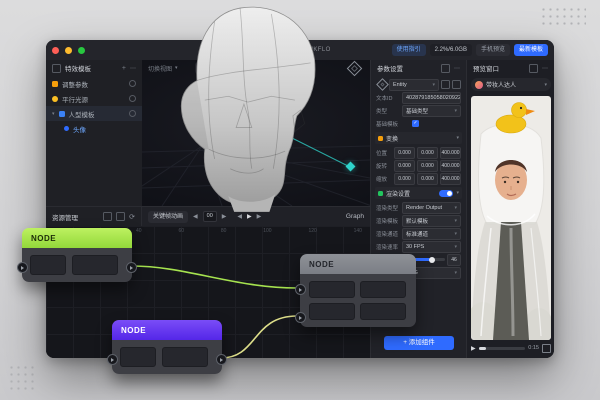  What do you see at coordinates (450, 165) in the screenshot?
I see `rotation-z-input: 400.000` at bounding box center [450, 165].